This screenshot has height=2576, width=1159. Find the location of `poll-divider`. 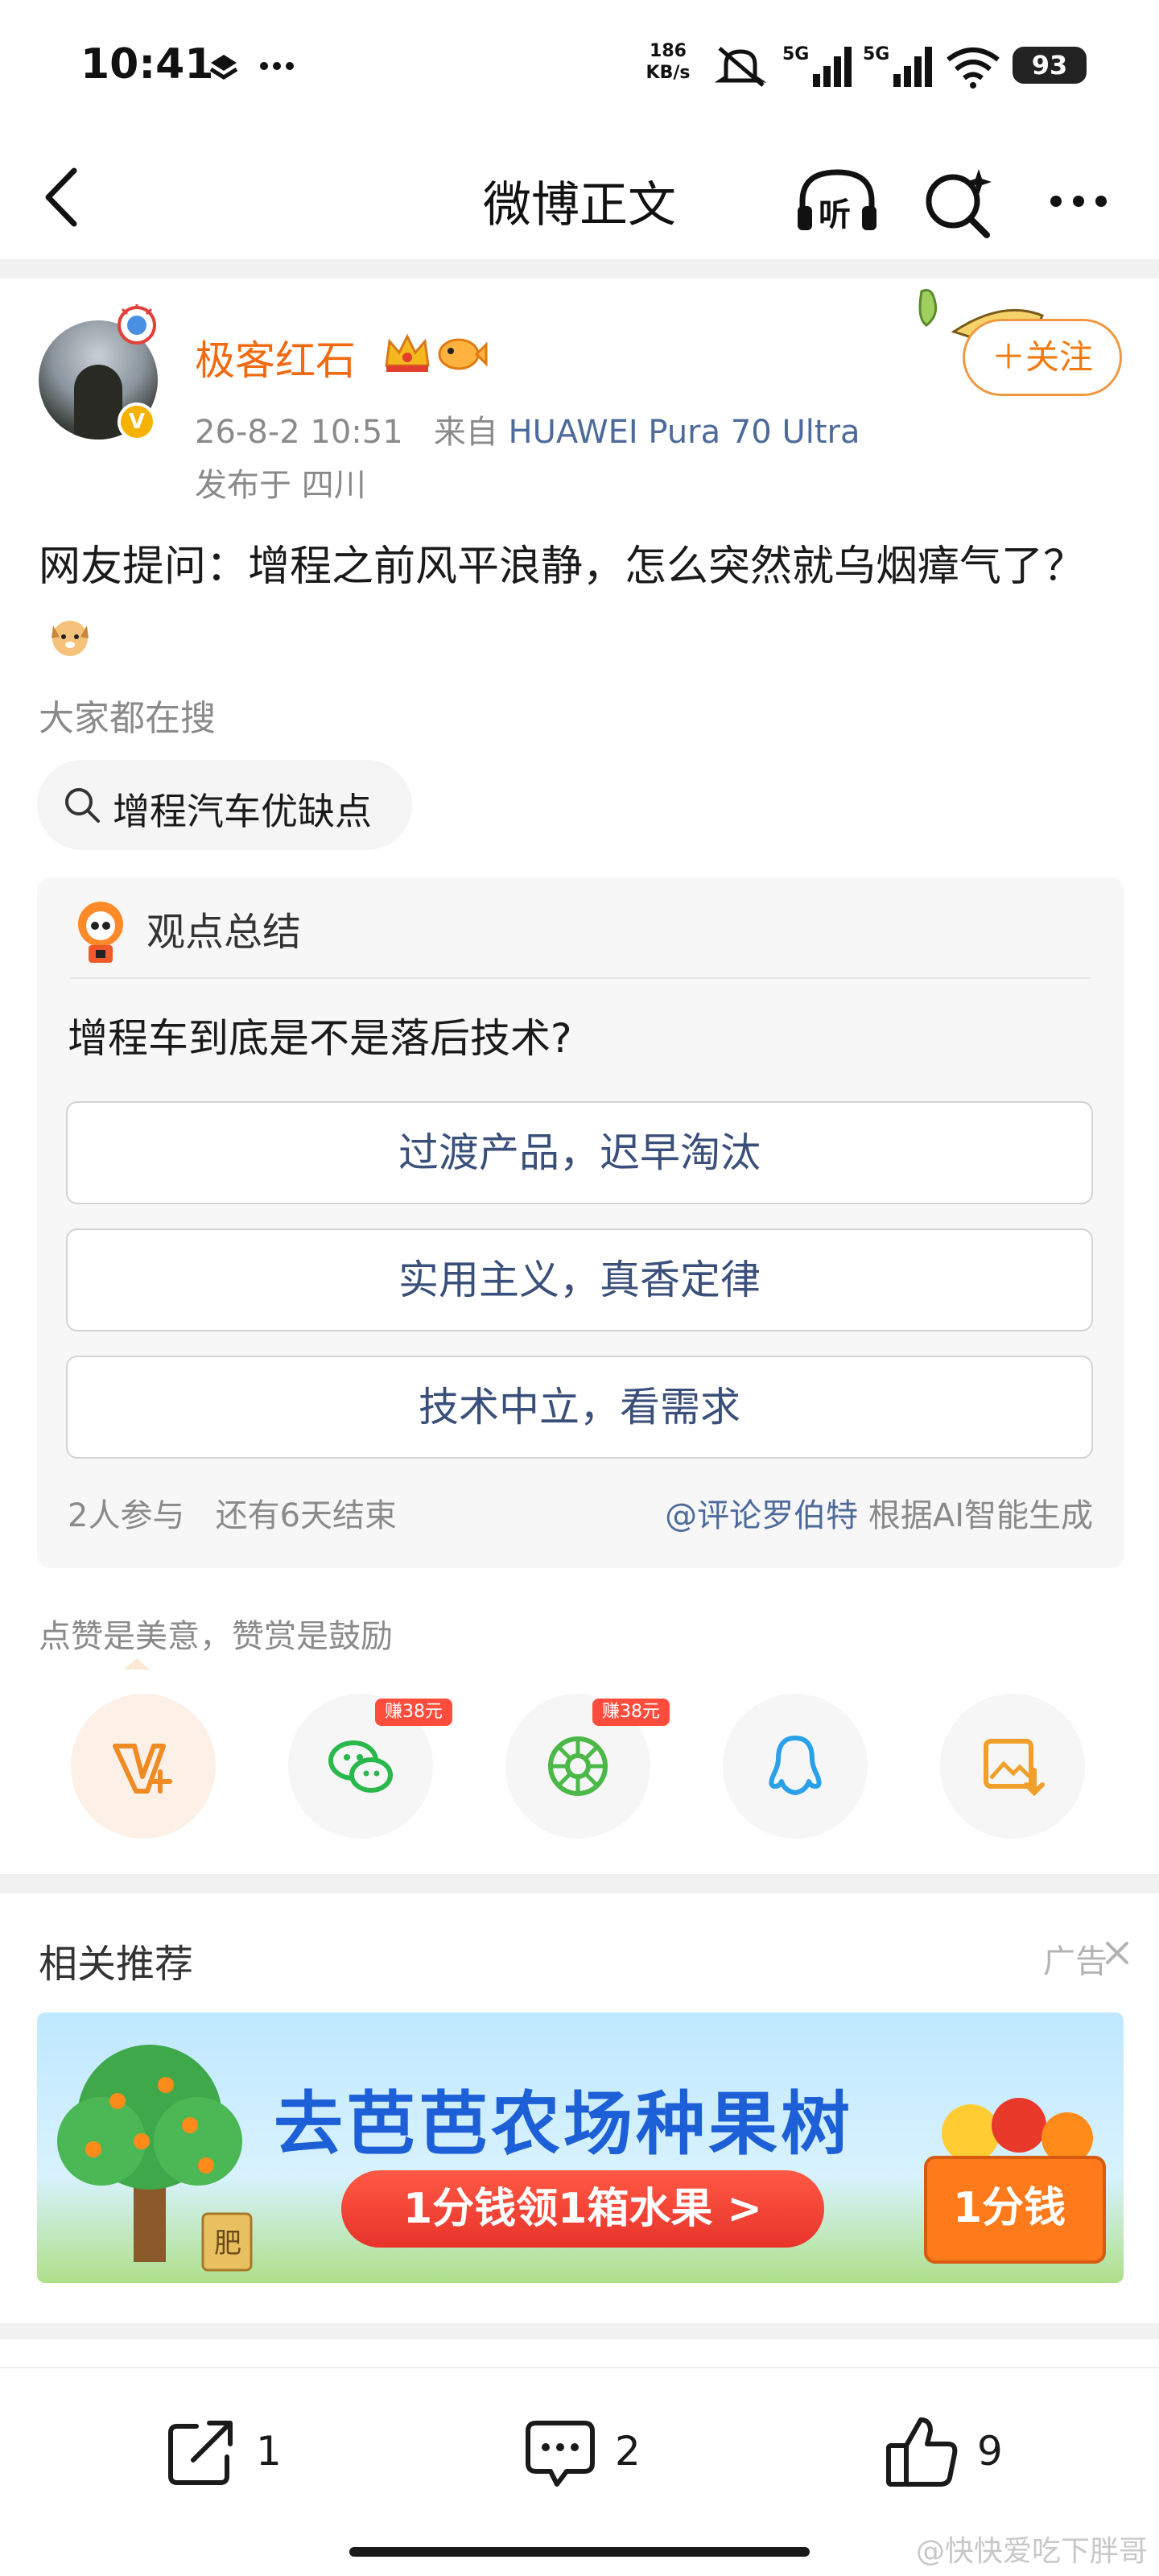

poll-divider is located at coordinates (580, 978).